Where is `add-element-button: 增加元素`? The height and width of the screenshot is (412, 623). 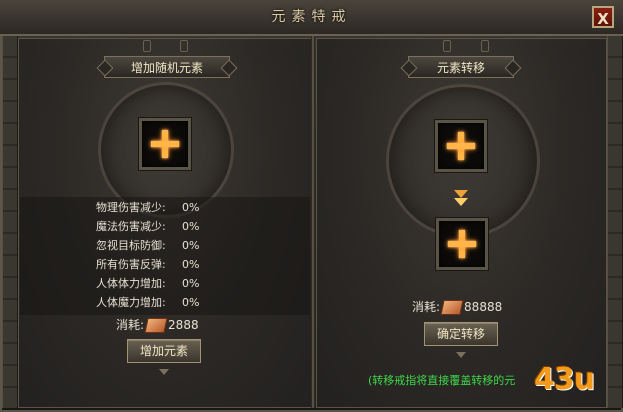 add-element-button: 增加元素 is located at coordinates (164, 351).